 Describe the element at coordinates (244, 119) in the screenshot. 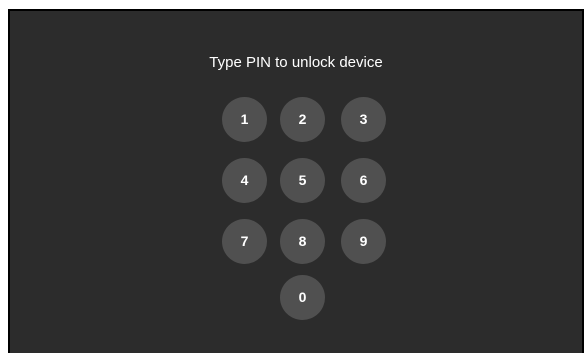

I see `pin-key-1: 1` at that location.